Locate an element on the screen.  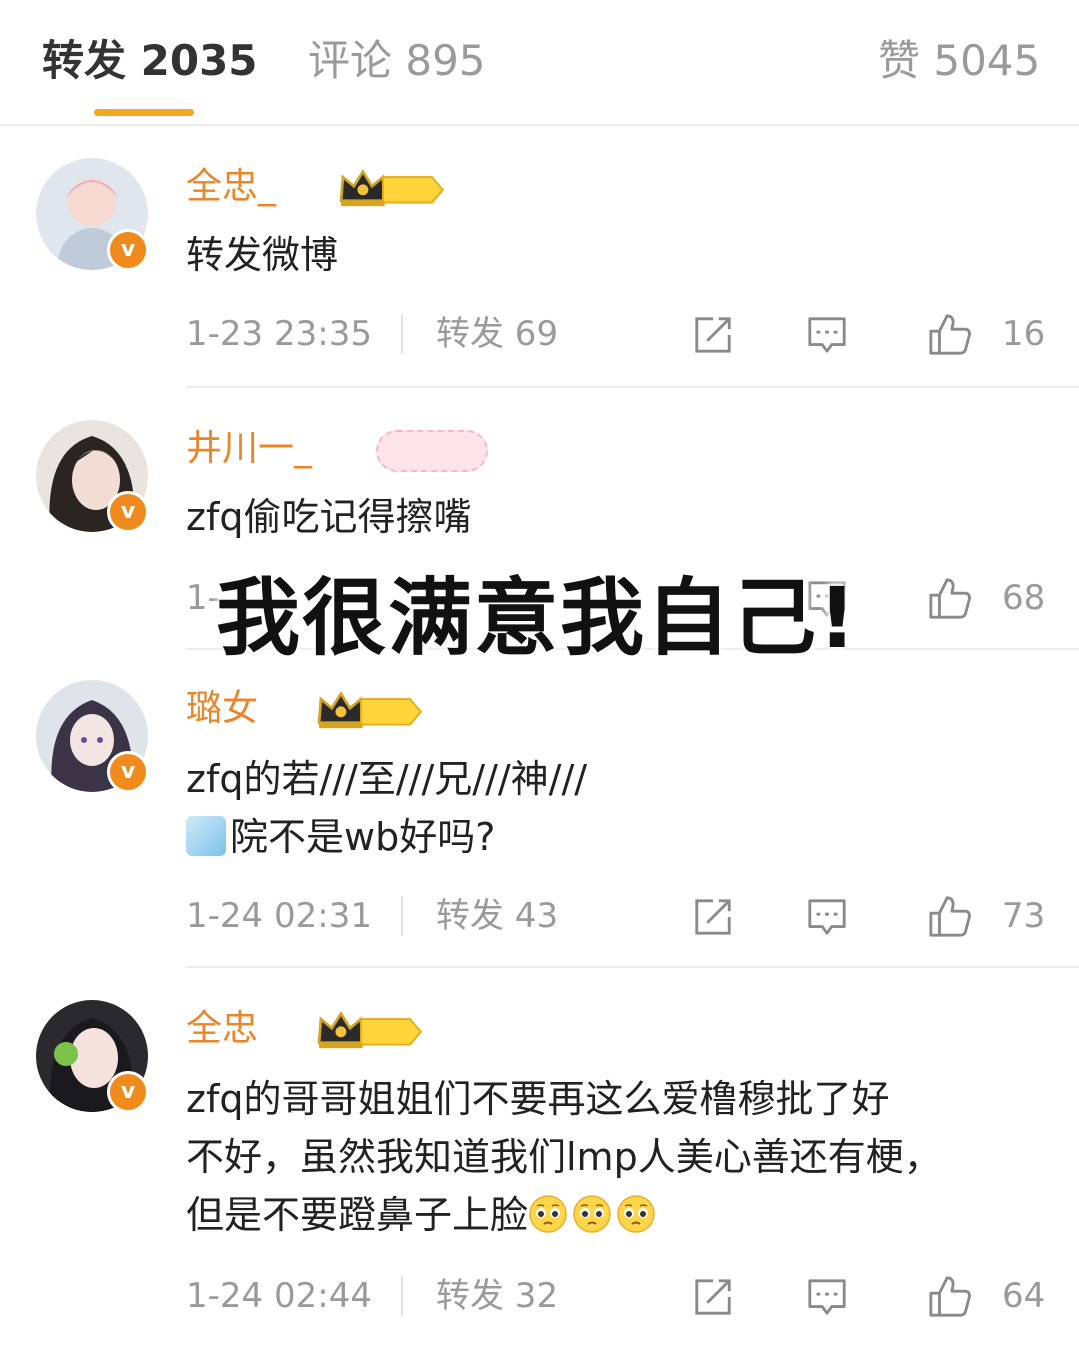
comment-text-line: 但是不要蹬鼻子上脸 is located at coordinates (621, 1215).